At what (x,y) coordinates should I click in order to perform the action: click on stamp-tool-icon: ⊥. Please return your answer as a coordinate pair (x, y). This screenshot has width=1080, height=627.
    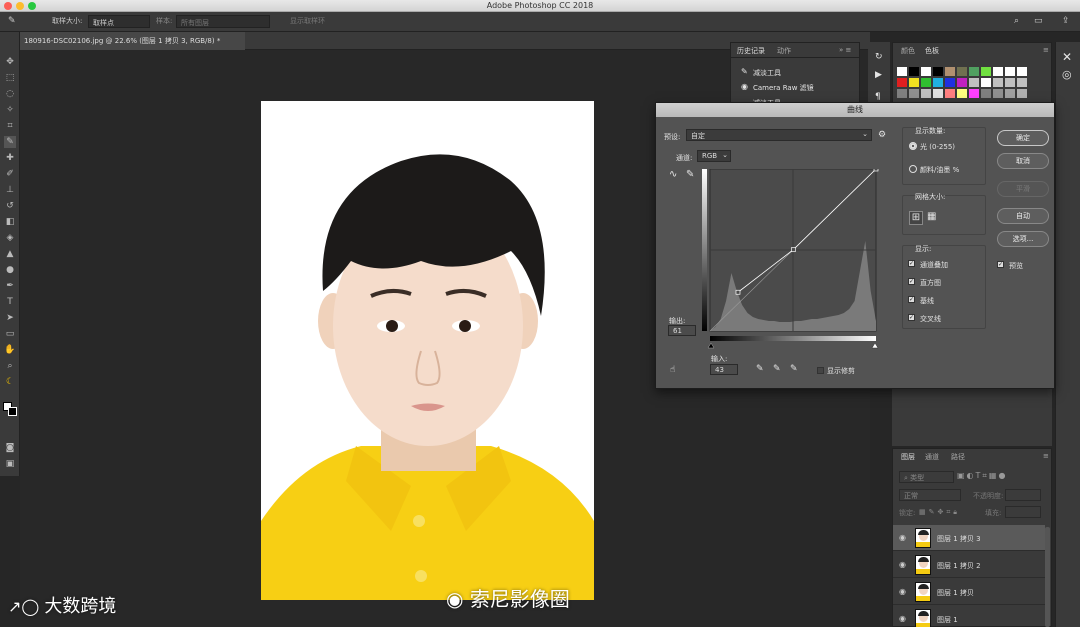
    Looking at the image, I should click on (10, 190).